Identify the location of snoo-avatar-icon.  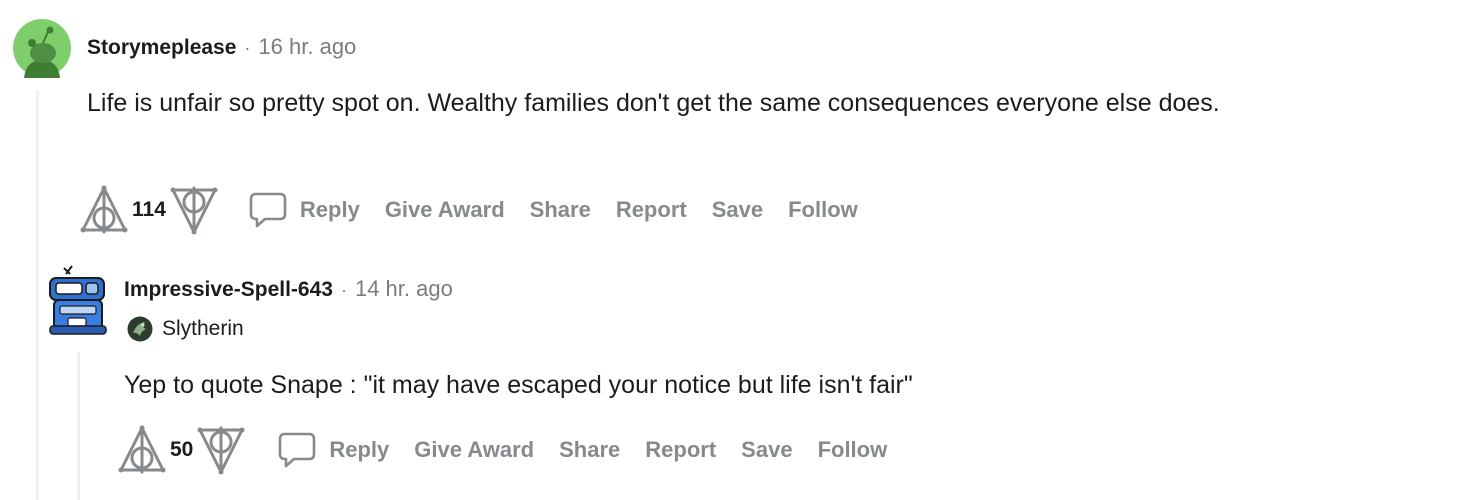
(42, 48).